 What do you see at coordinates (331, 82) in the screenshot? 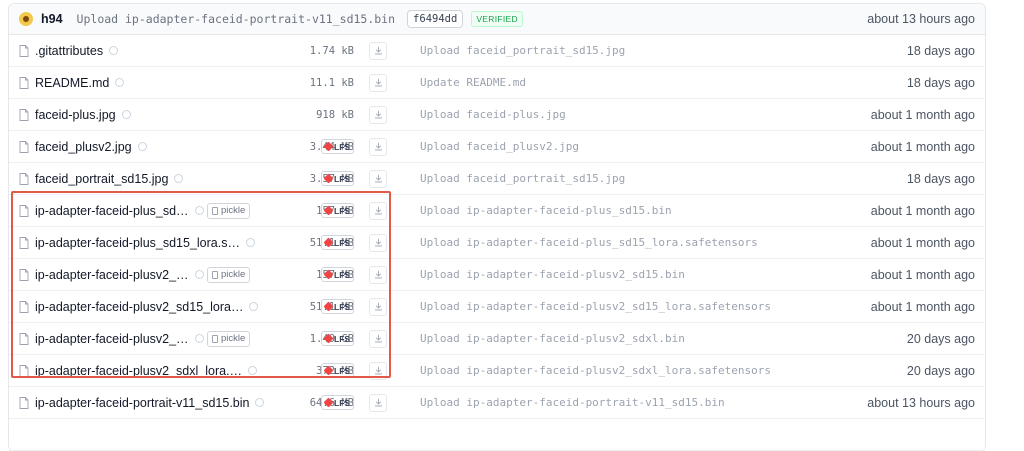
I see `file-size: 11.1 kB` at bounding box center [331, 82].